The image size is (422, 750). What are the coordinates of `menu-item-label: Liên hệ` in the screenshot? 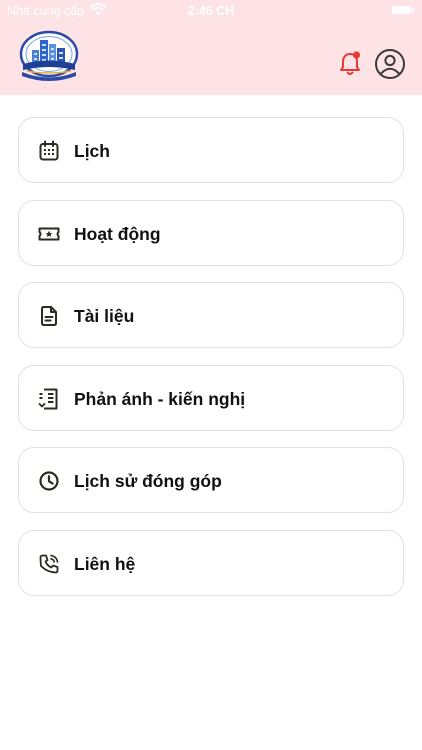 It's located at (105, 563).